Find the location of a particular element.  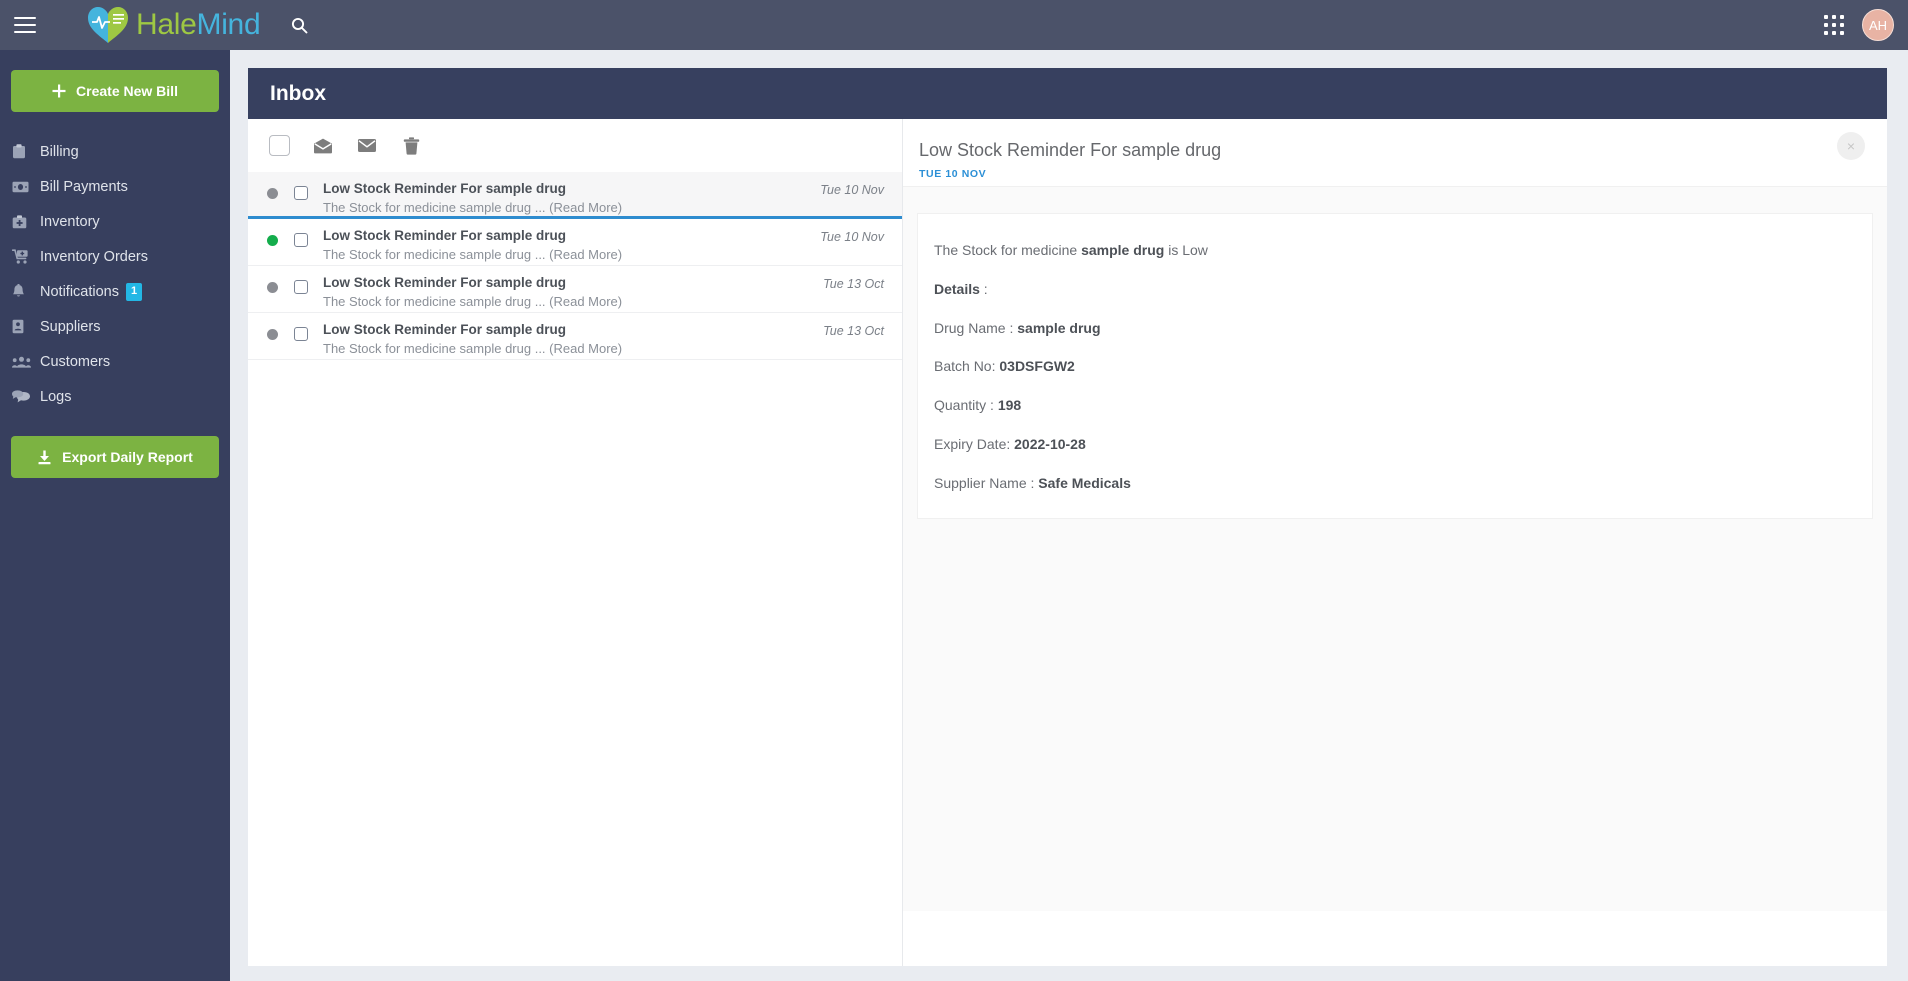

users-icon is located at coordinates (26, 362).